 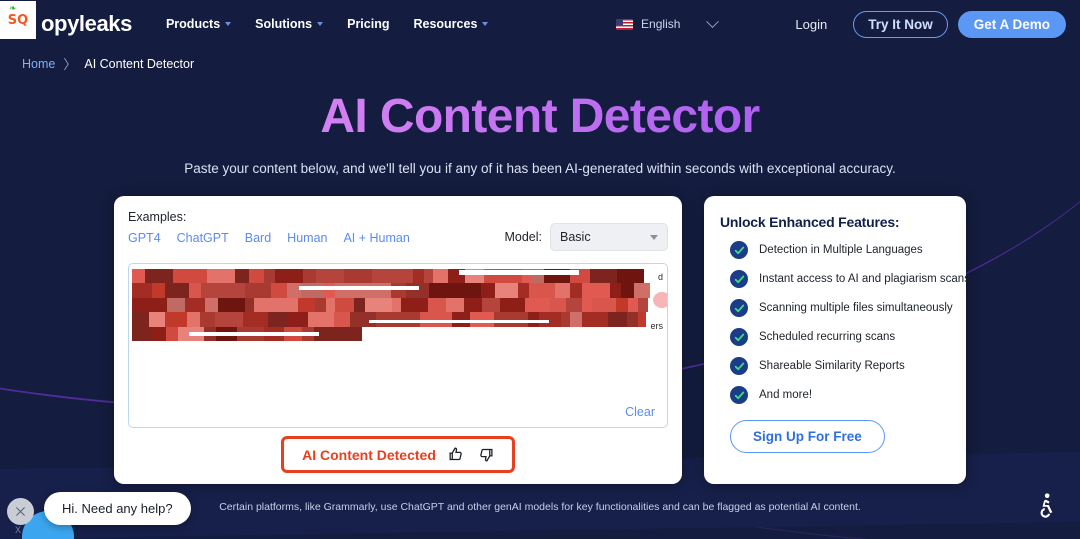 What do you see at coordinates (625, 24) in the screenshot?
I see `us-flag-icon` at bounding box center [625, 24].